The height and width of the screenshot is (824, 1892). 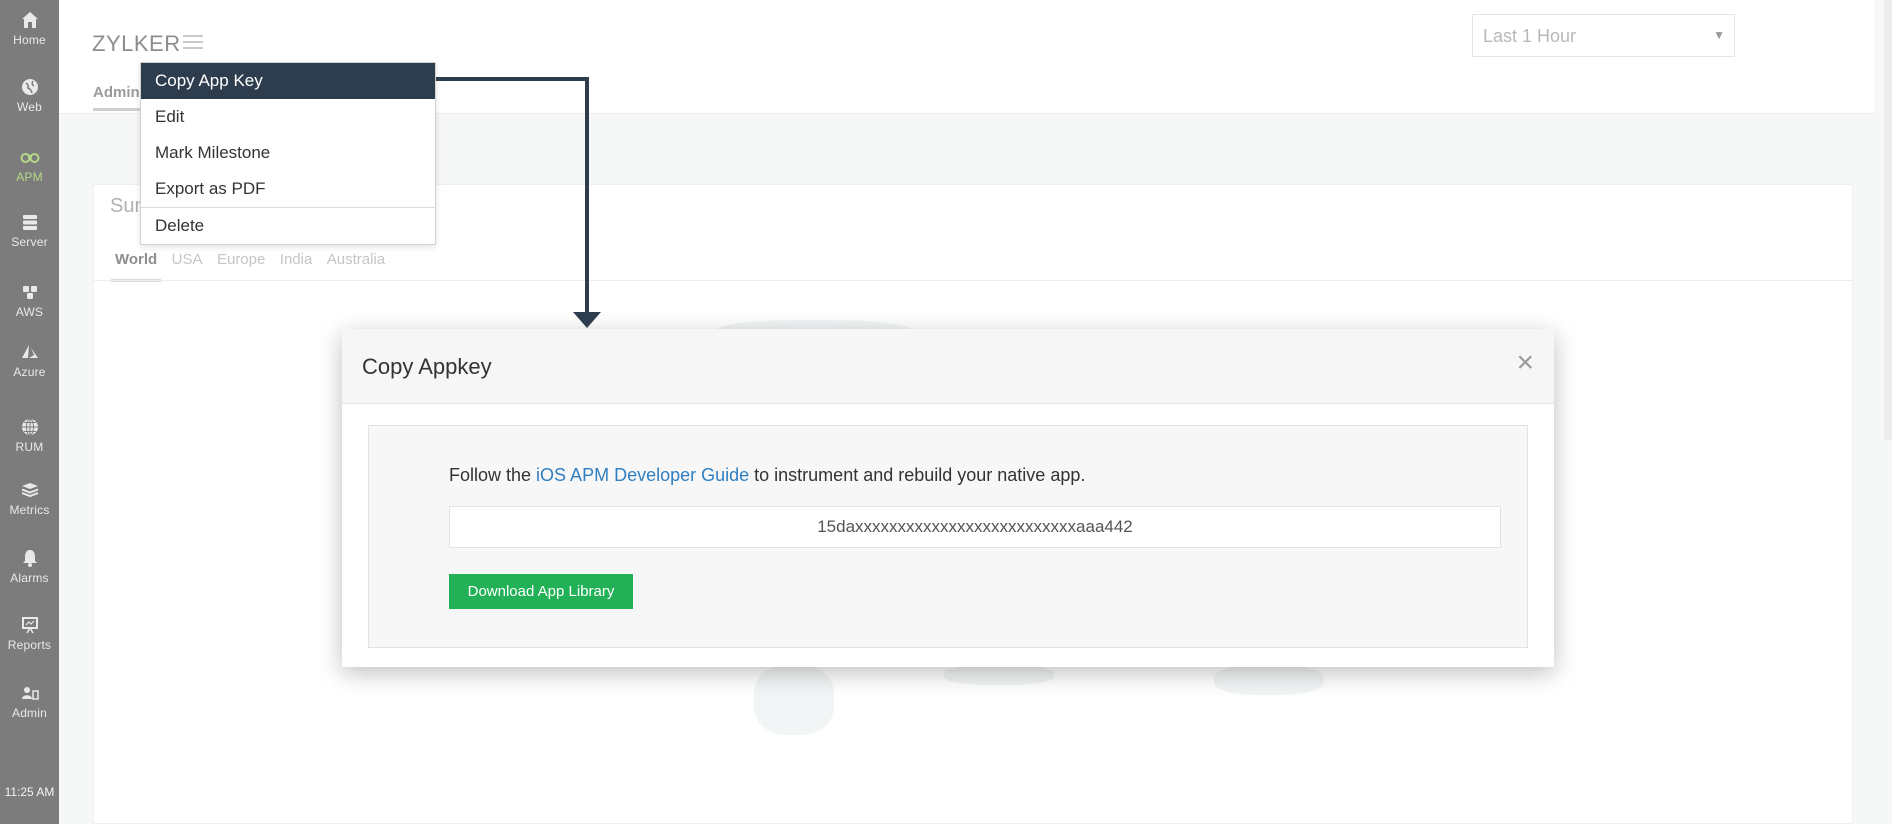 I want to click on close-icon: ×, so click(x=1525, y=363).